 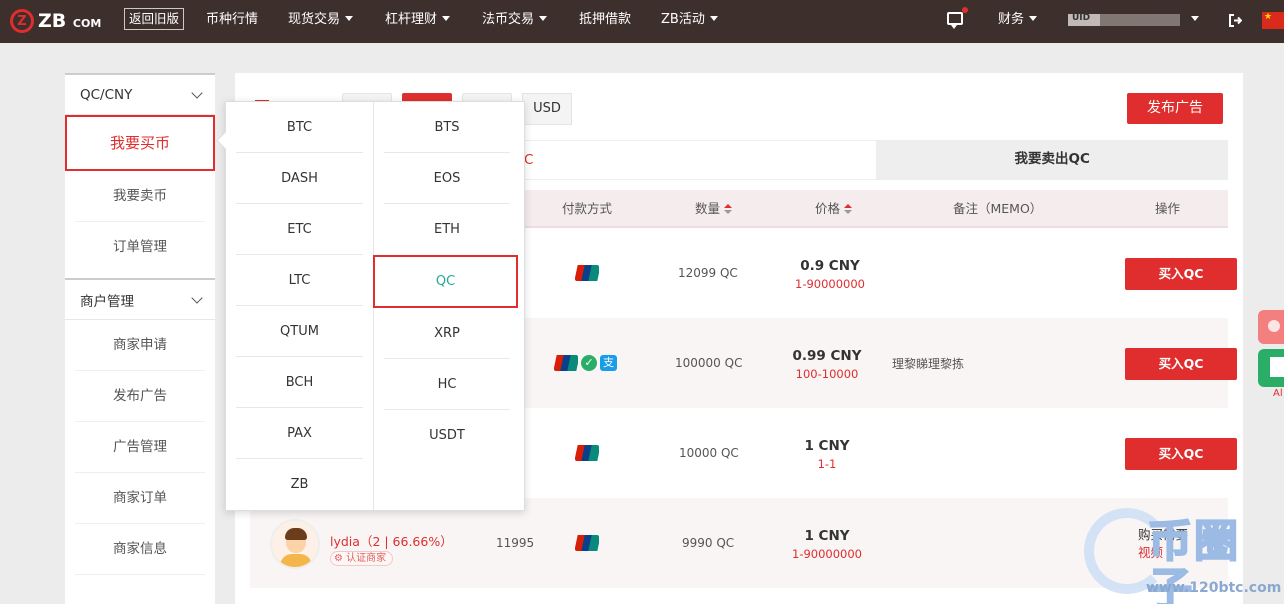 What do you see at coordinates (605, 21) in the screenshot?
I see `nav-collateral-loan: 抵押借款` at bounding box center [605, 21].